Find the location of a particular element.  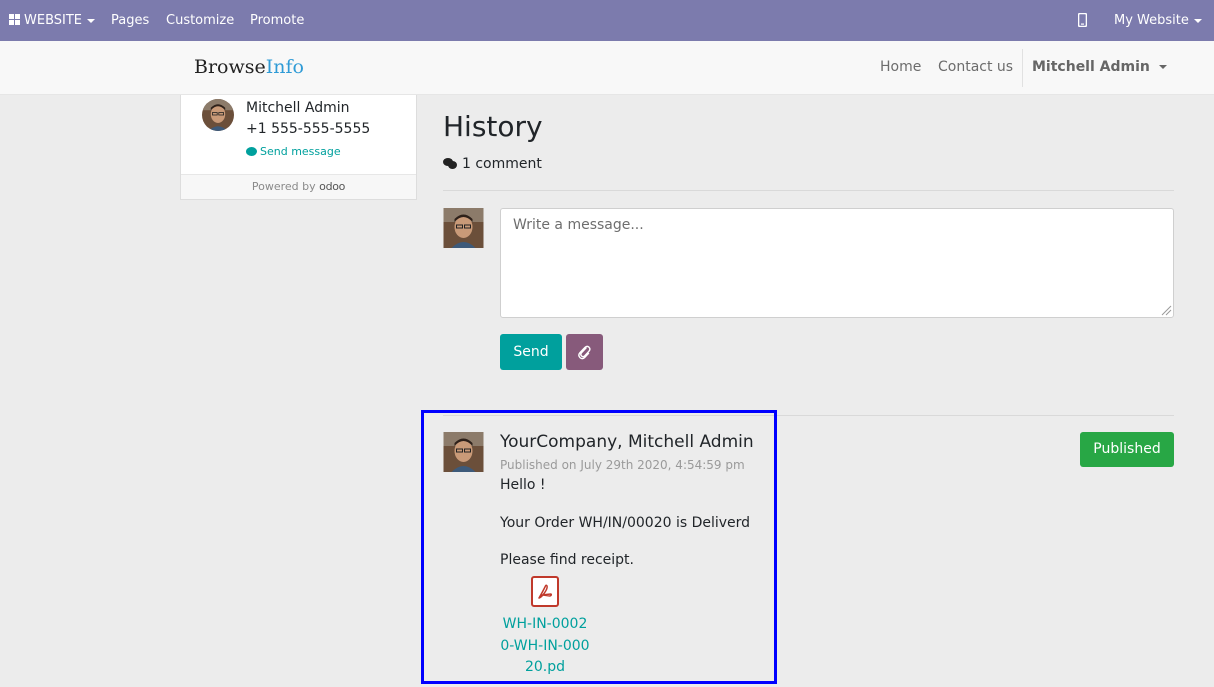

brand-accent: Info is located at coordinates (284, 67).